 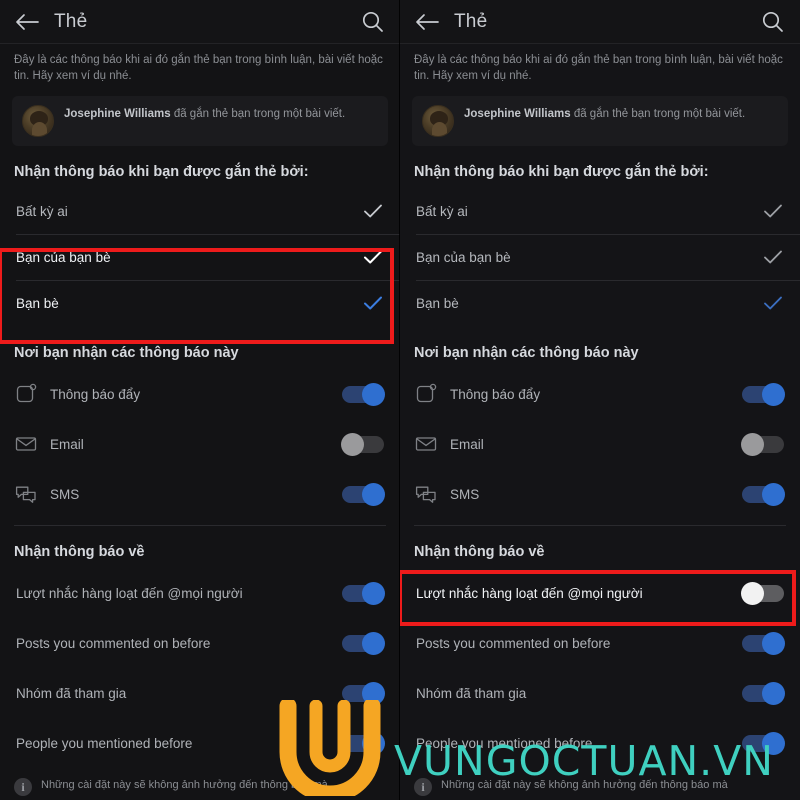 I want to click on delivery-rows-left: Thông báo đẩy Email SMS, so click(x=200, y=444).